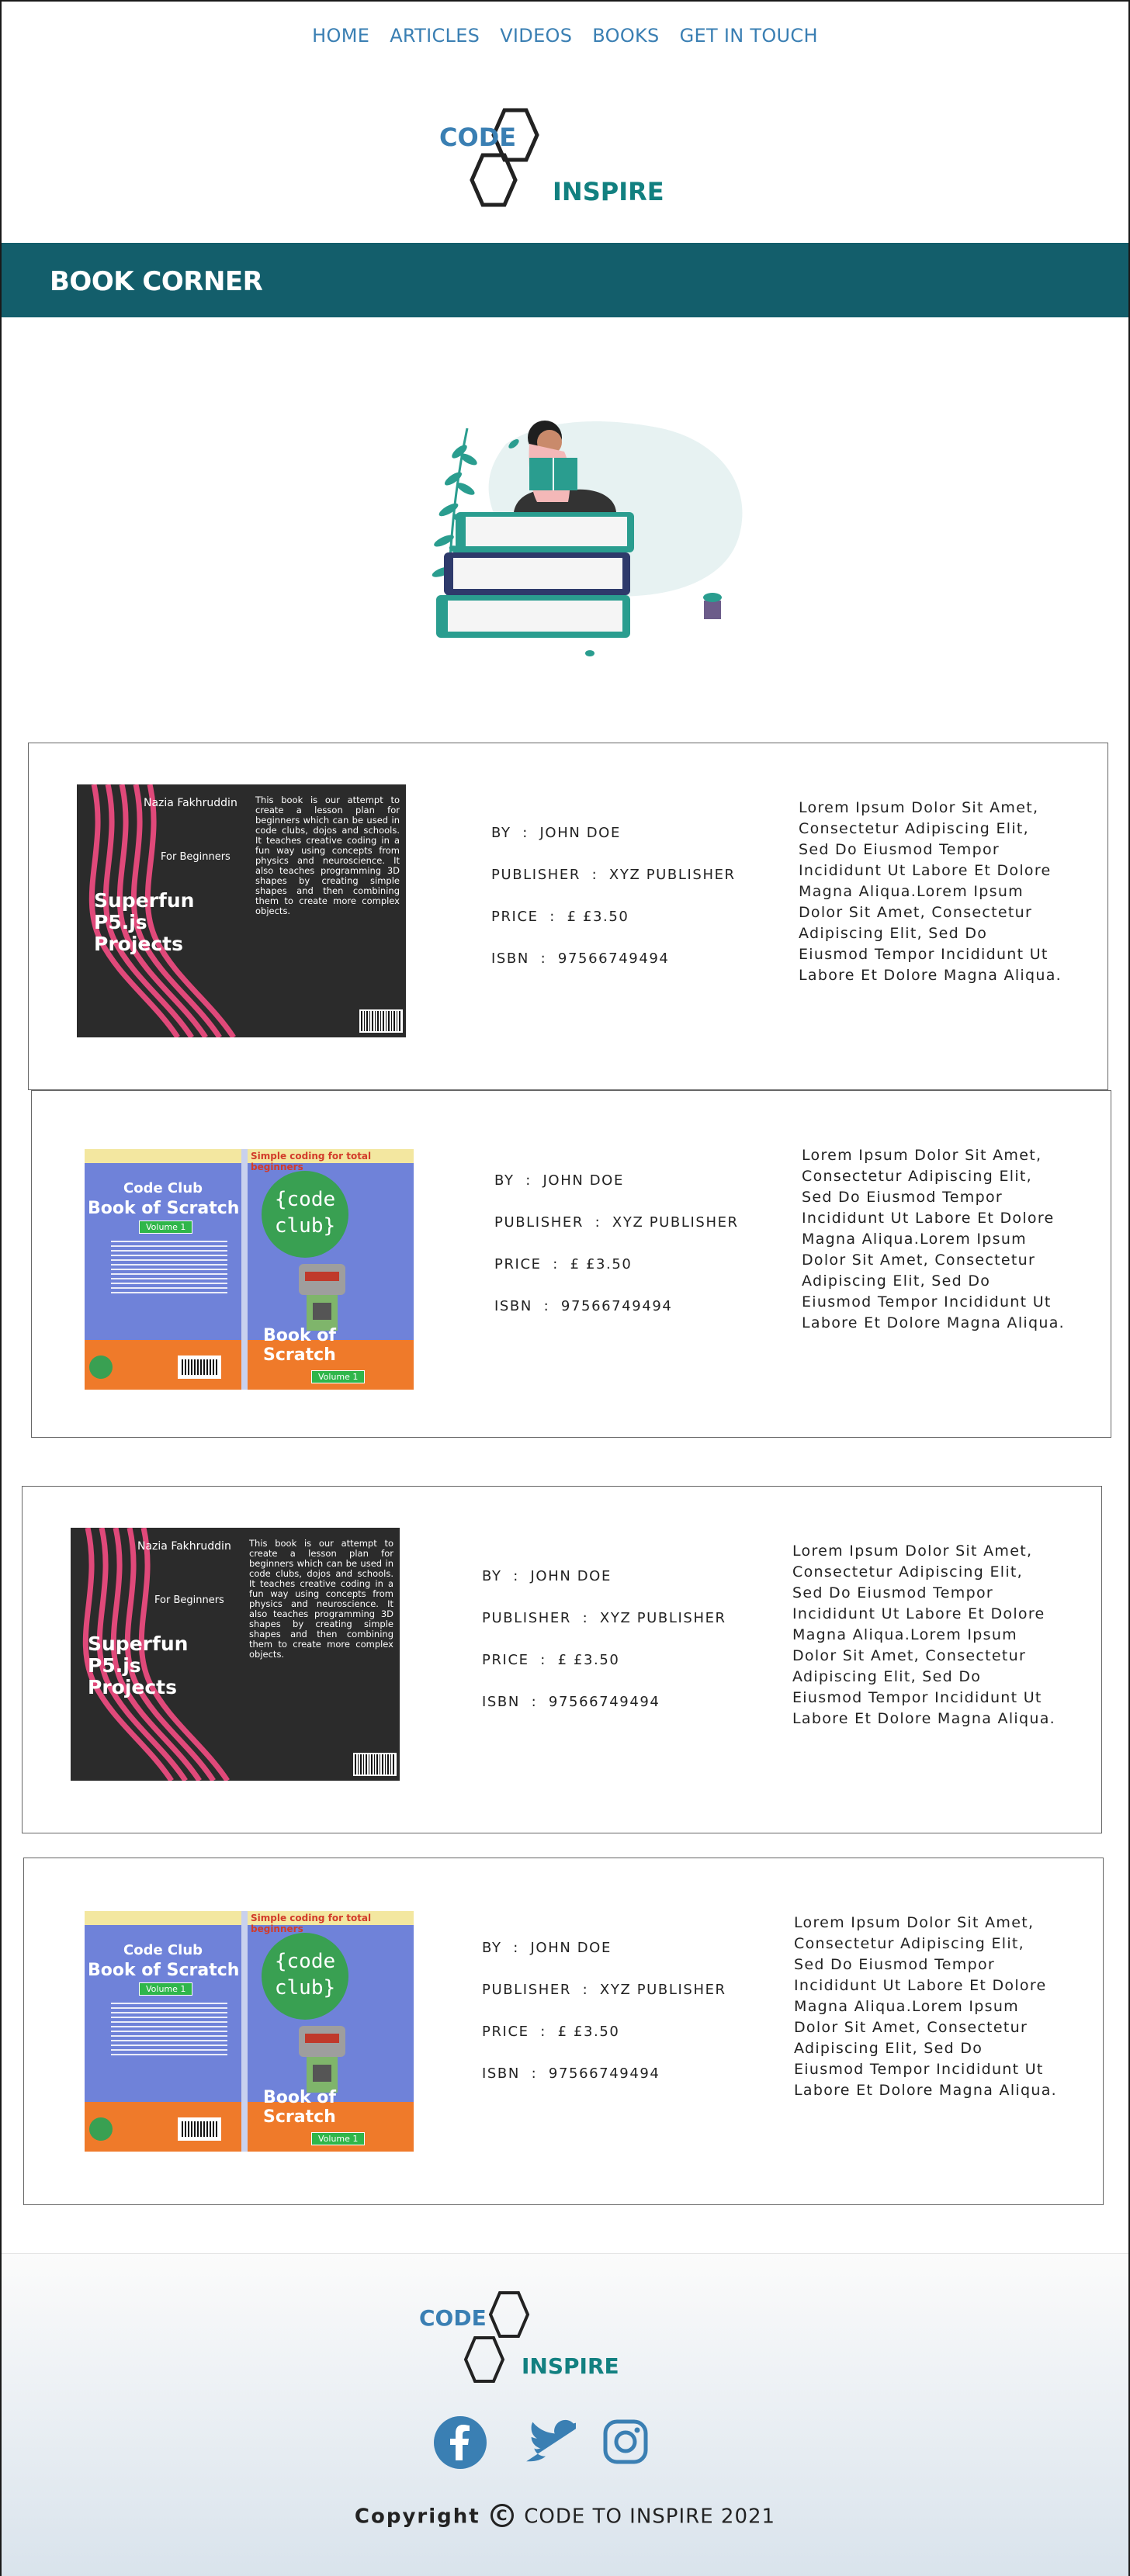  I want to click on site-logo: CODE INSPIRE, so click(550, 162).